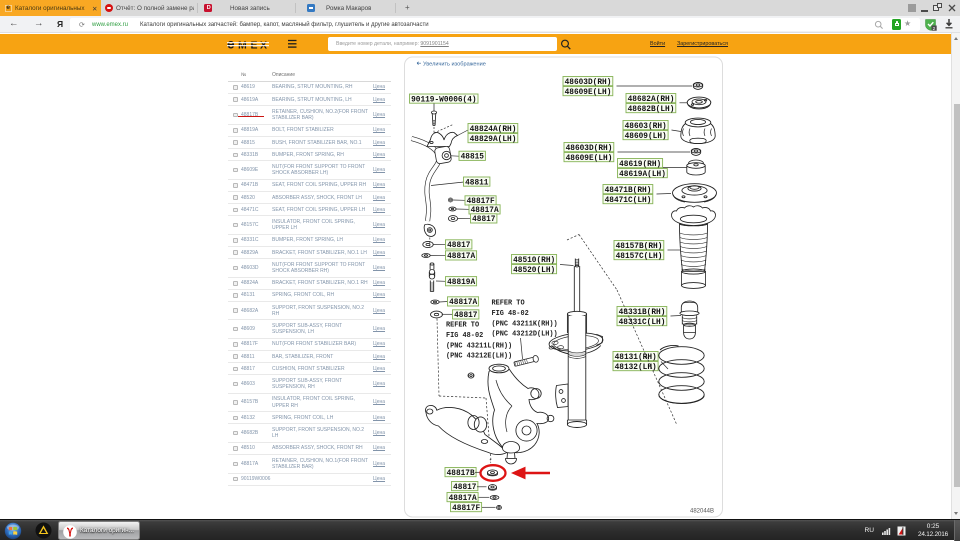 The width and height of the screenshot is (960, 541). Describe the element at coordinates (646, 127) in the screenshot. I see `svg-text: 48603(RH)` at that location.